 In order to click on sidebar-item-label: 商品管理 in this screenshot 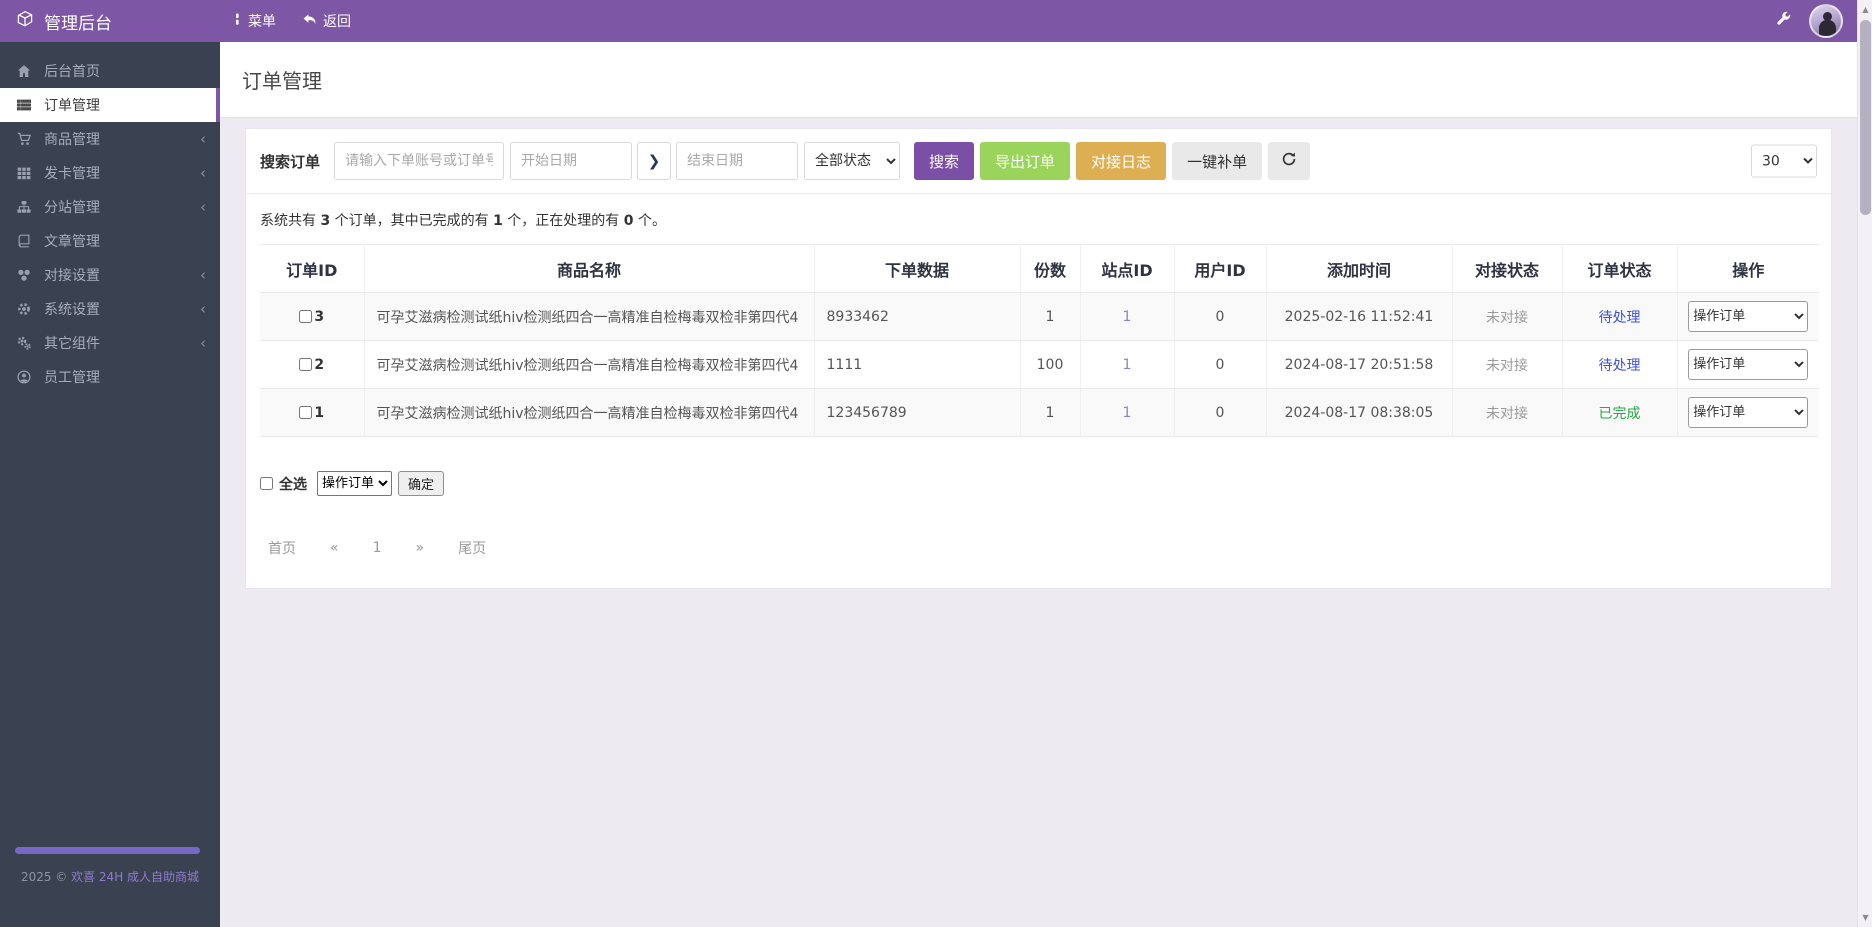, I will do `click(72, 140)`.